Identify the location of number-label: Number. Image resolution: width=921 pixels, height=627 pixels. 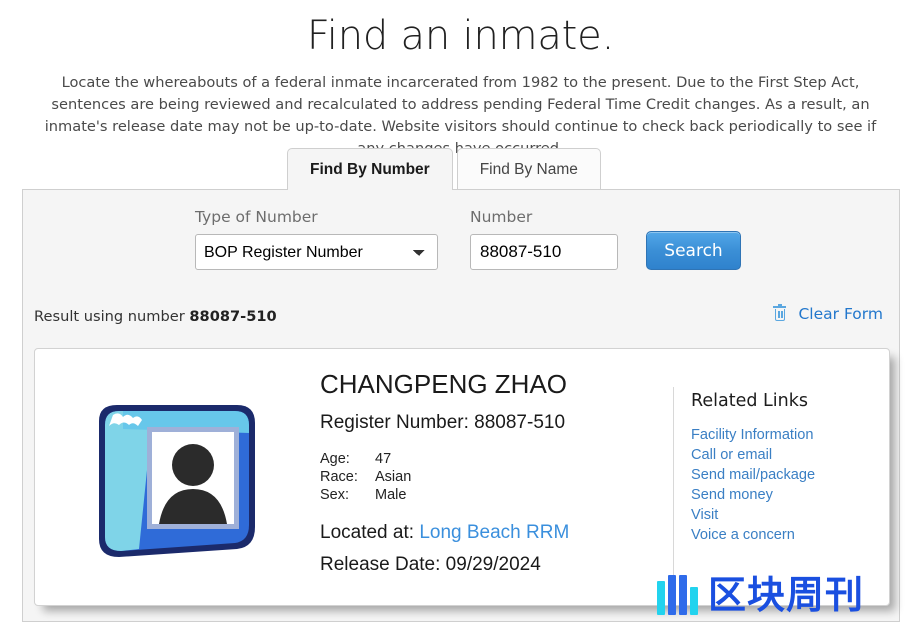
(501, 217).